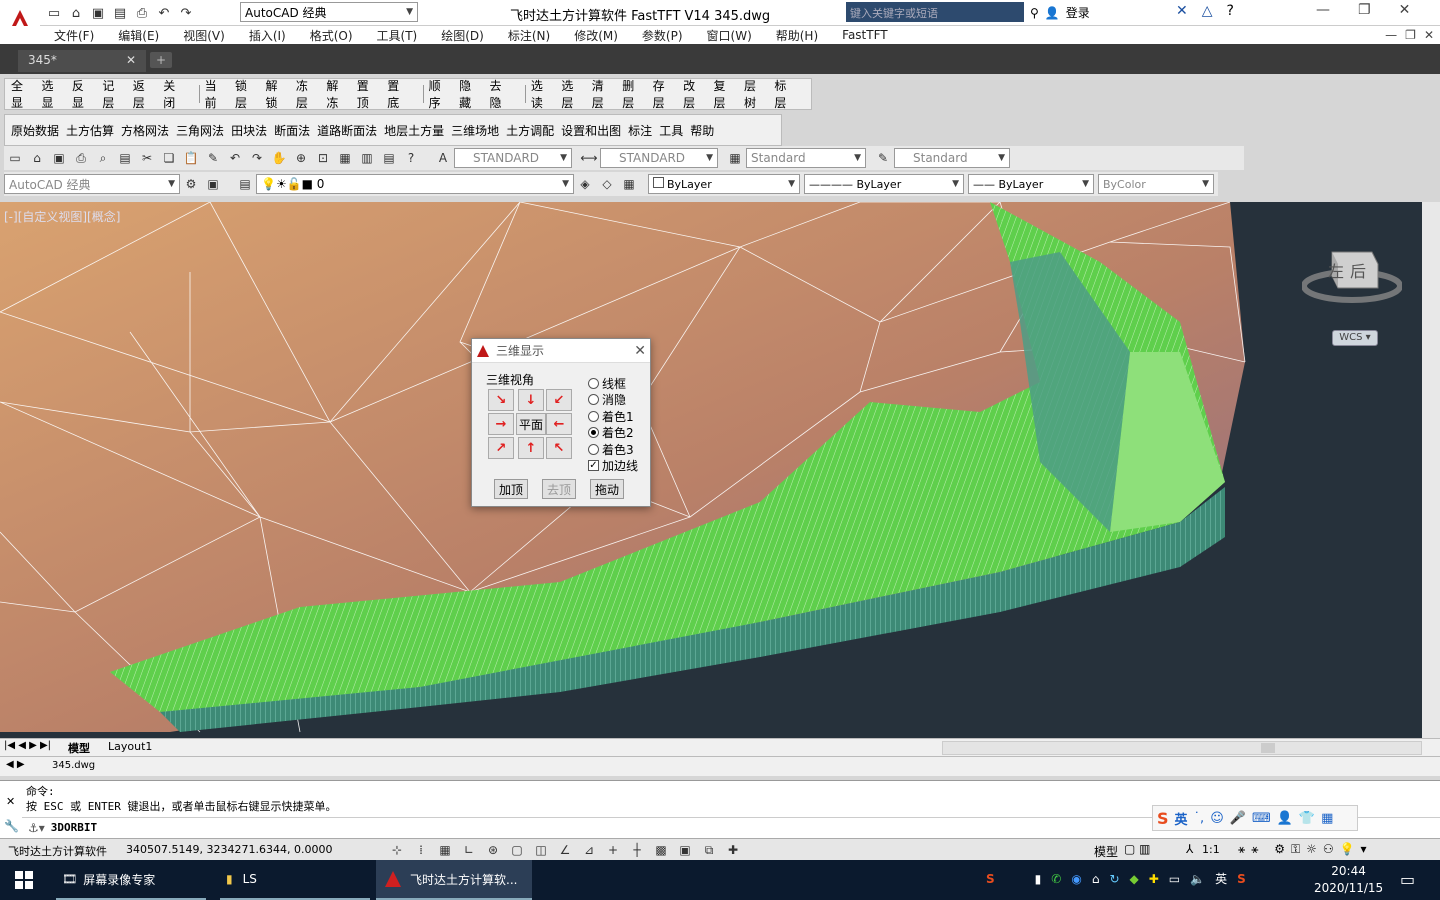 The width and height of the screenshot is (1440, 900). Describe the element at coordinates (229, 849) in the screenshot. I see `status-coordinates: 340507.5149, 3234271.6344, 0.0000` at that location.